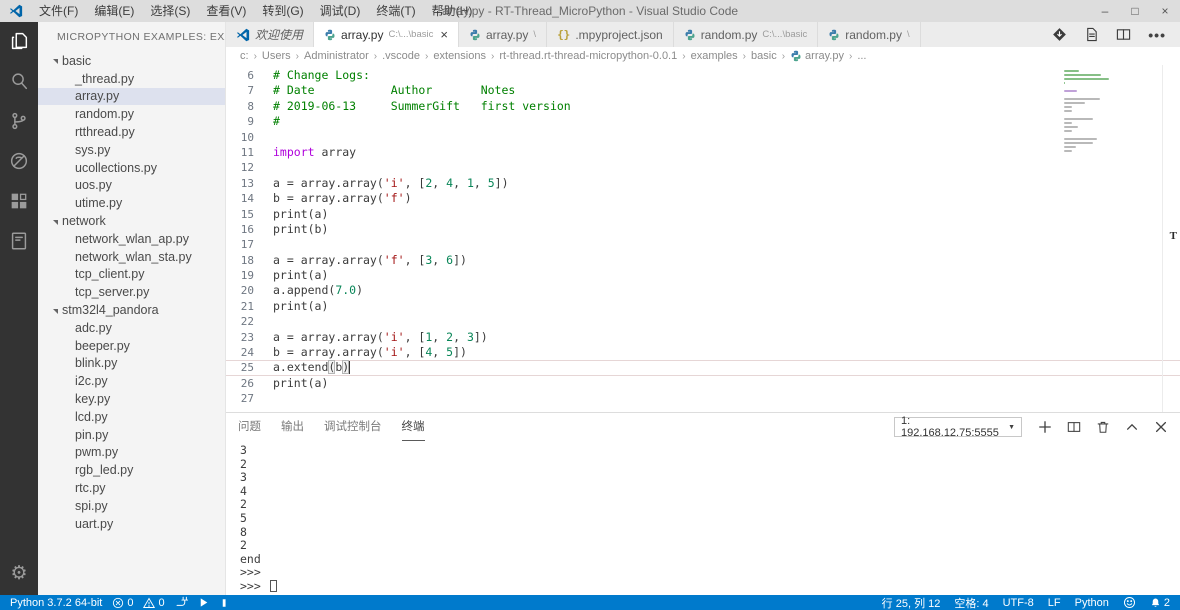 The image size is (1180, 610). I want to click on stop-button, so click(224, 603).